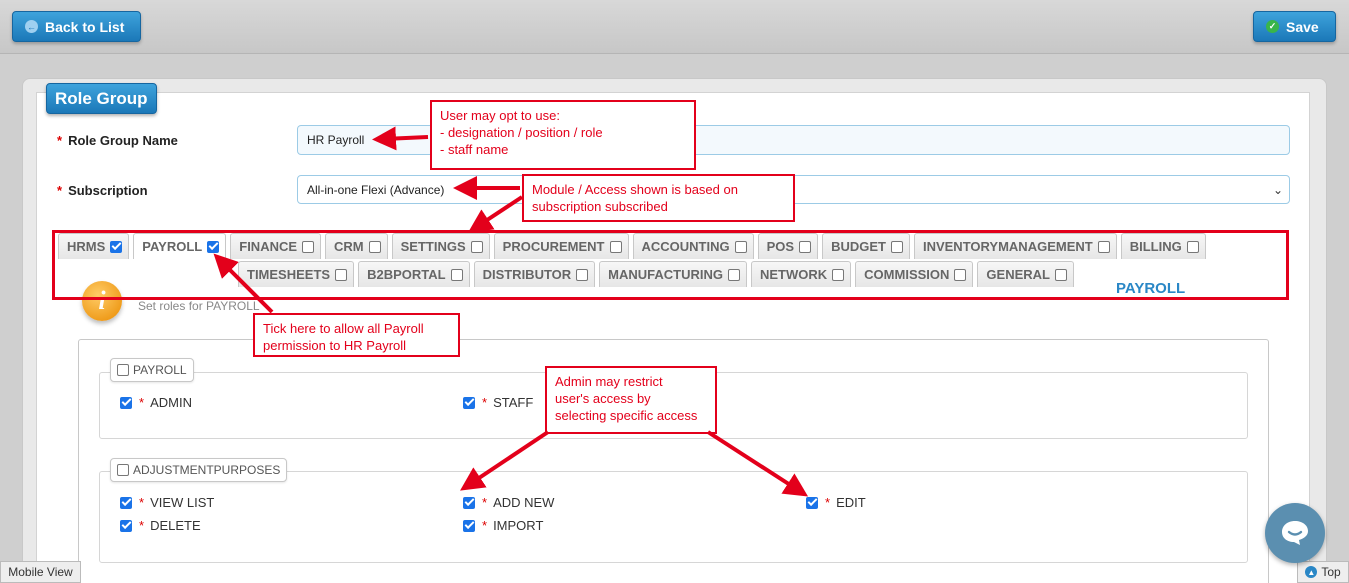 The width and height of the screenshot is (1349, 583). I want to click on permission-import: * IMPORT, so click(503, 525).